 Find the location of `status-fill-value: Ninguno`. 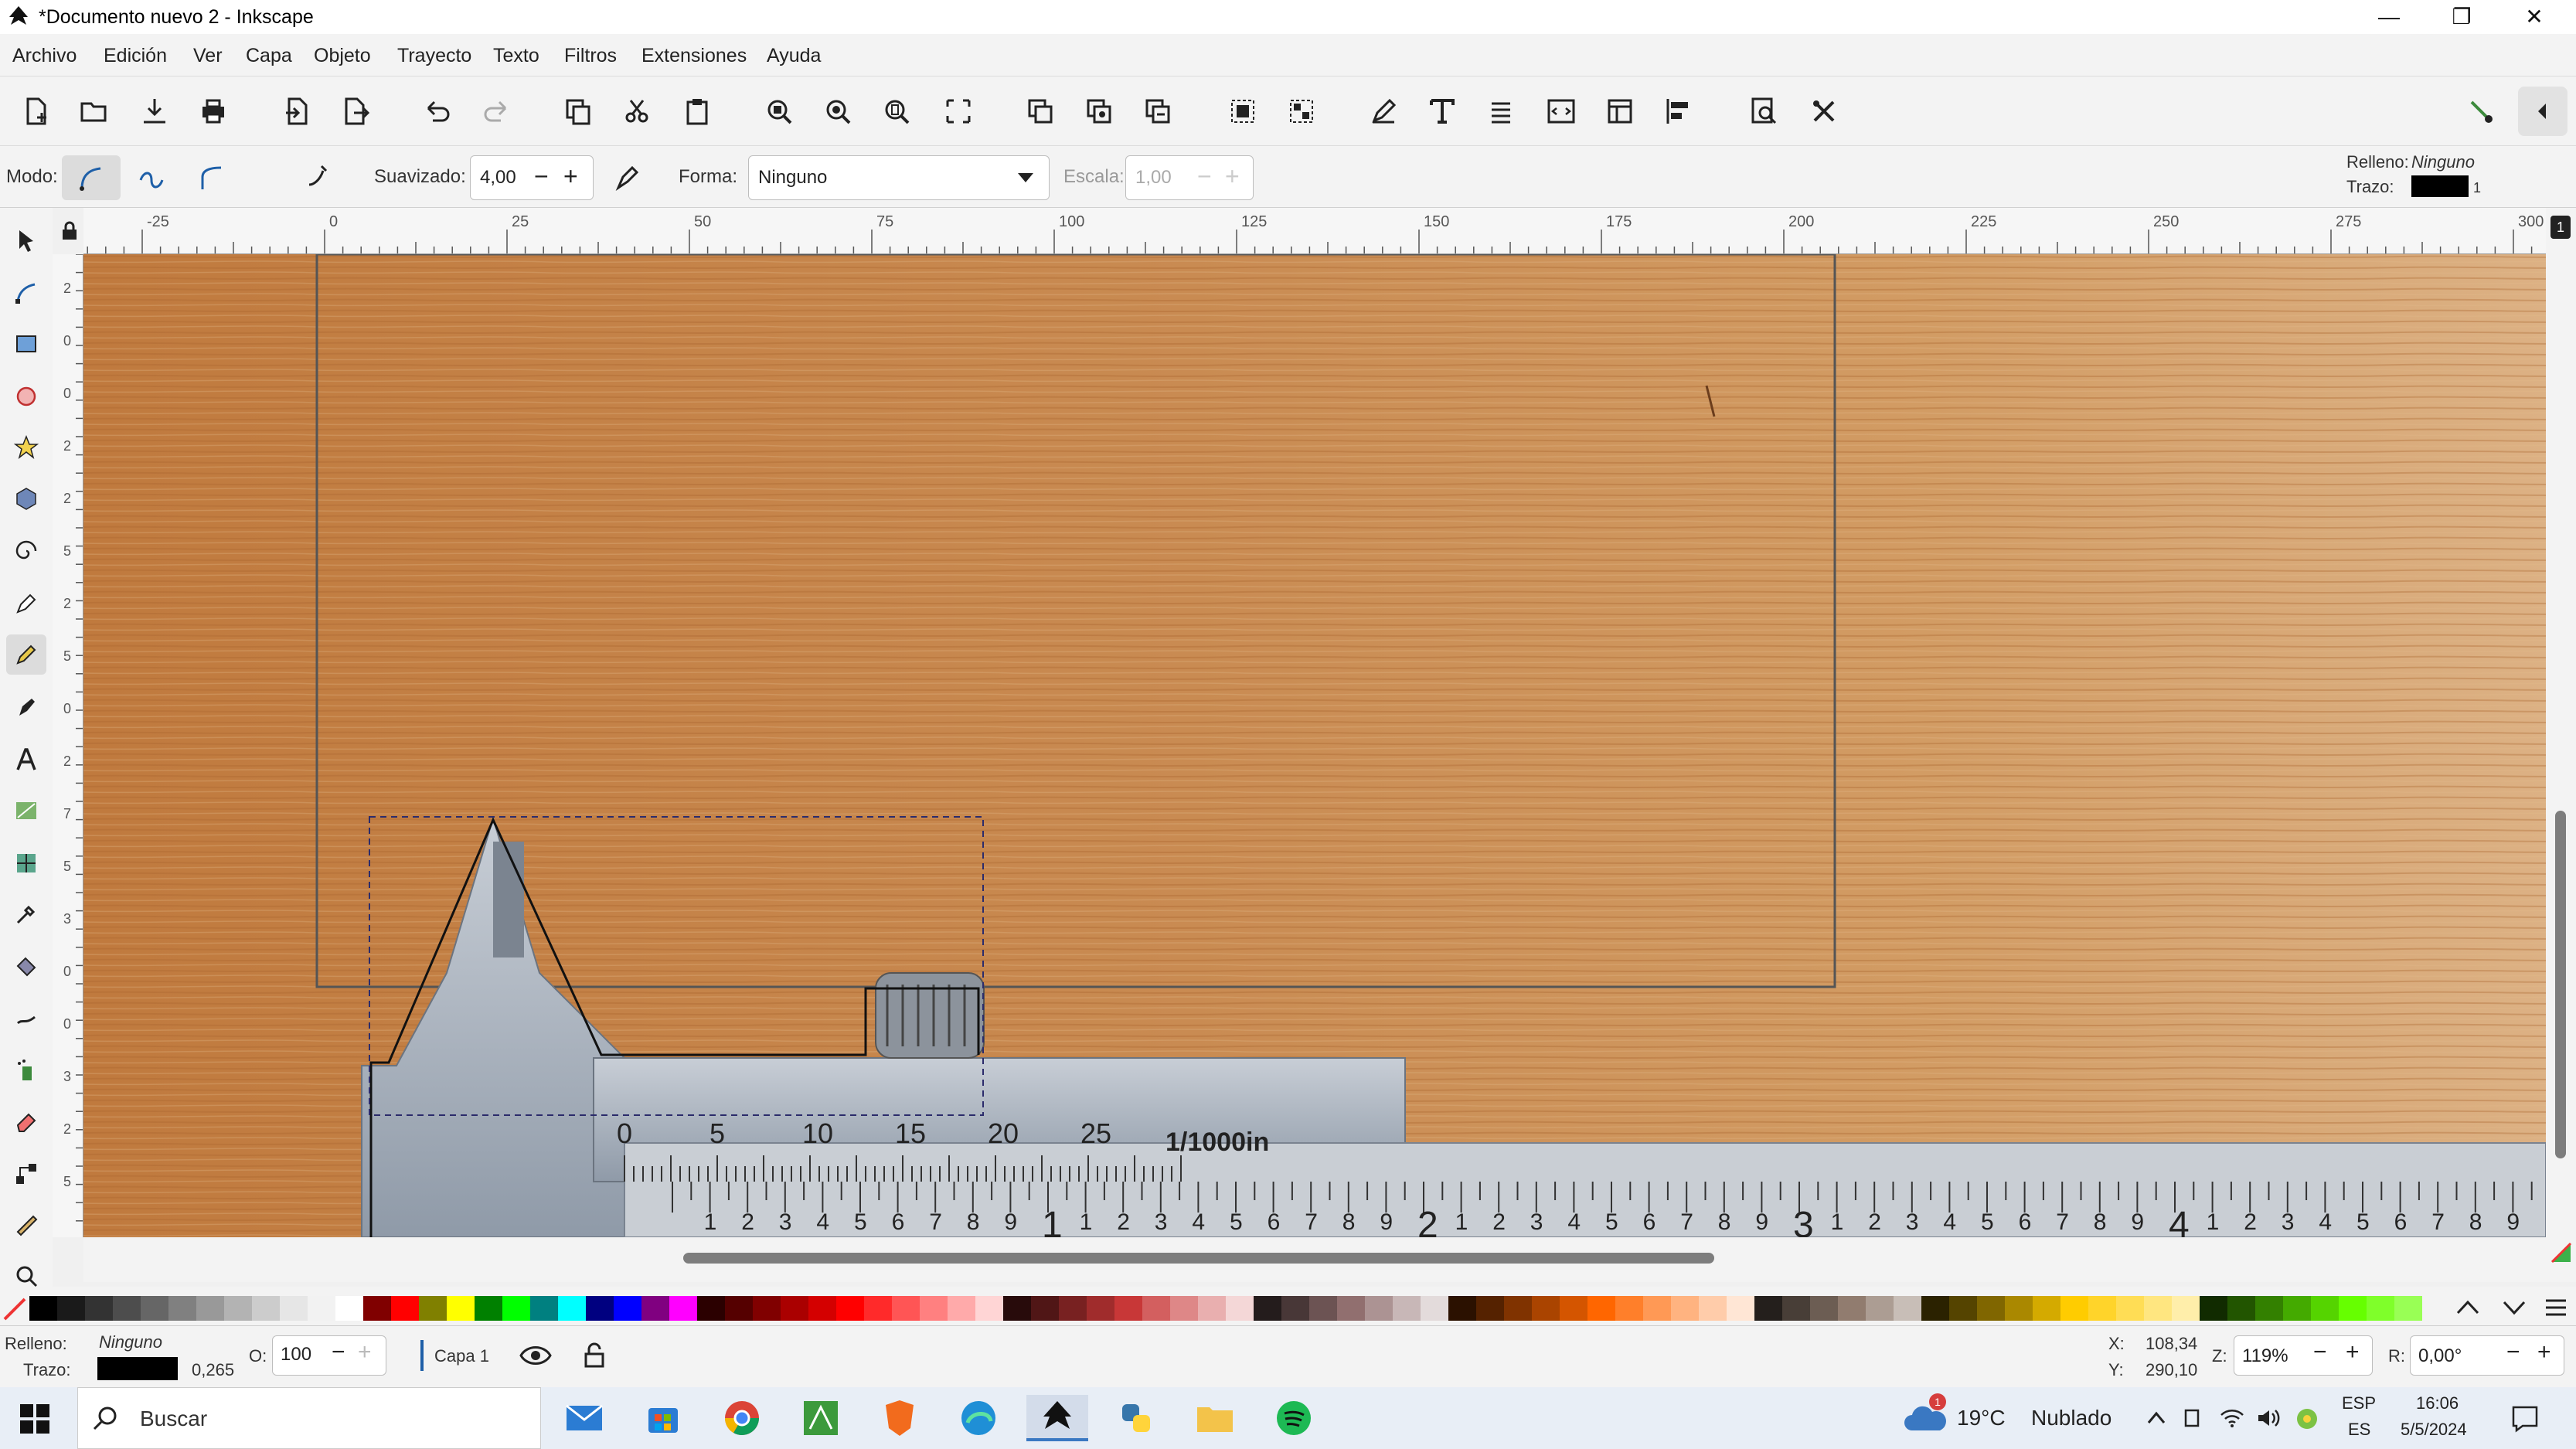

status-fill-value: Ninguno is located at coordinates (130, 1342).